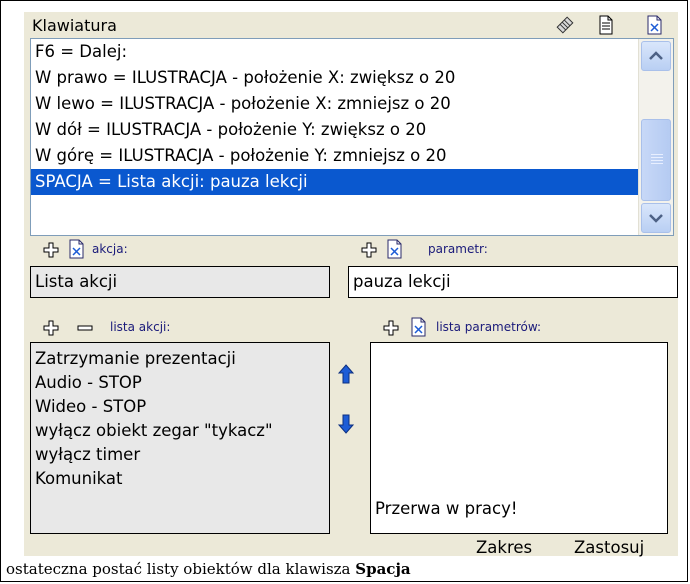 The height and width of the screenshot is (584, 690). I want to click on list-item: Przerwa w pracy!, so click(444, 509).